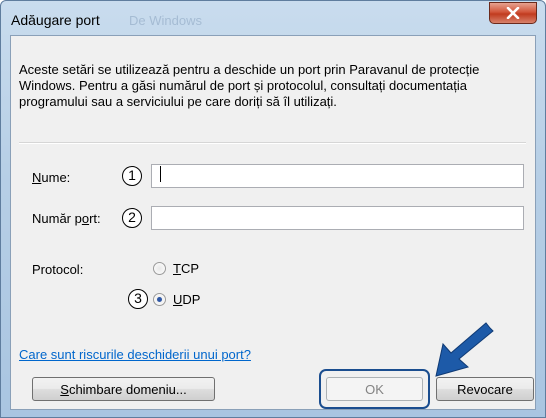 The height and width of the screenshot is (418, 546). Describe the element at coordinates (138, 299) in the screenshot. I see `callout-3: 3` at that location.